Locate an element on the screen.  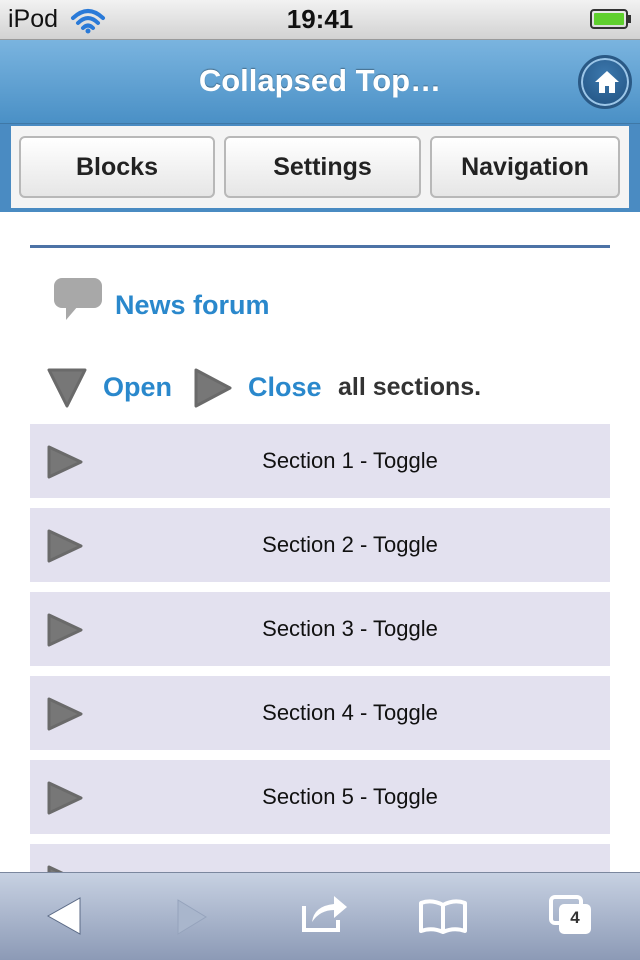
section-toggle-4: Section 4 - Toggle is located at coordinates (320, 713).